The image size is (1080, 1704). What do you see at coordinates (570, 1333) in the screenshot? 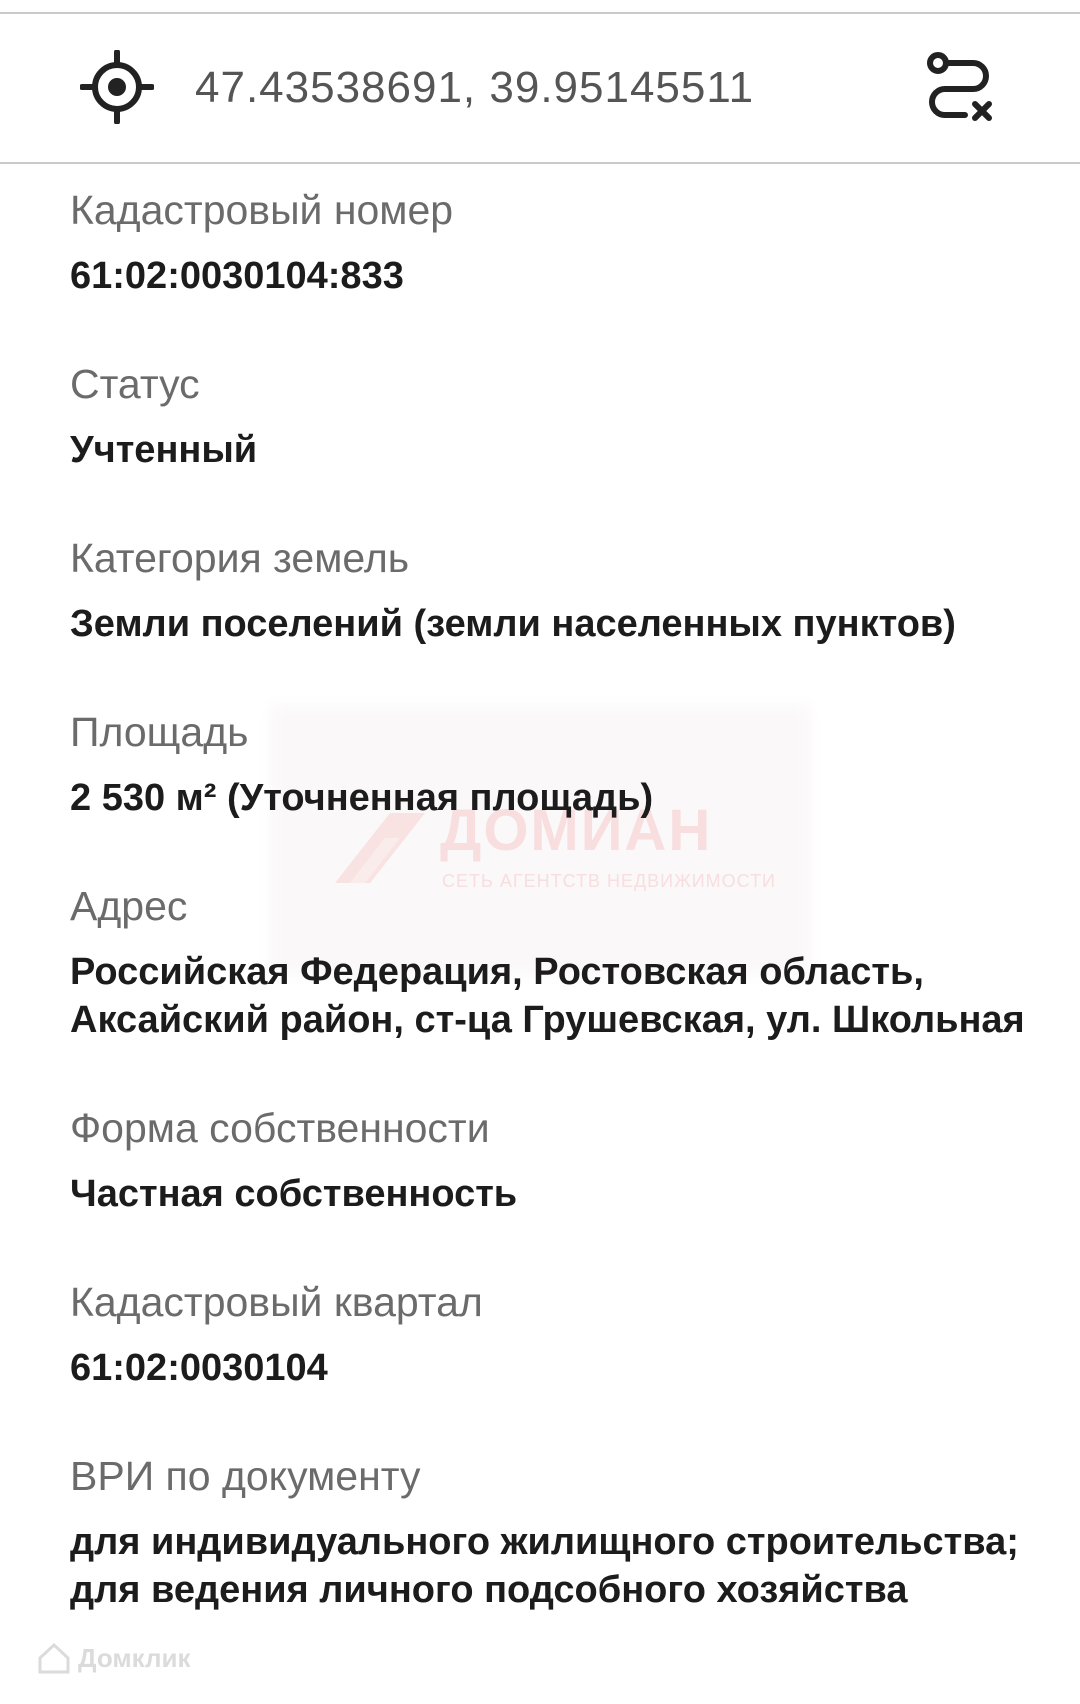
I see `field-cadastral-quarter: Кадастровый квартал 61:02:0030104` at bounding box center [570, 1333].